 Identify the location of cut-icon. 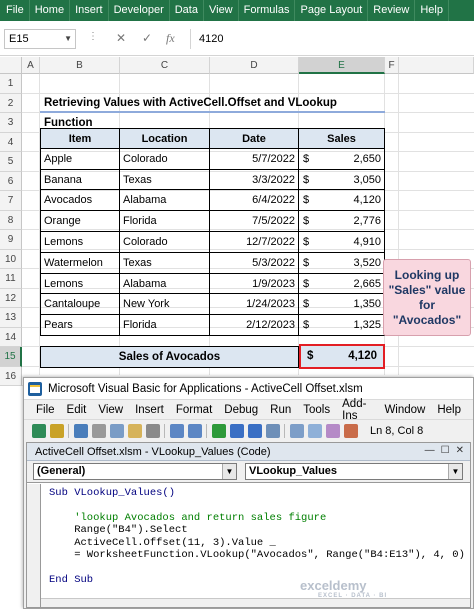
(99, 431).